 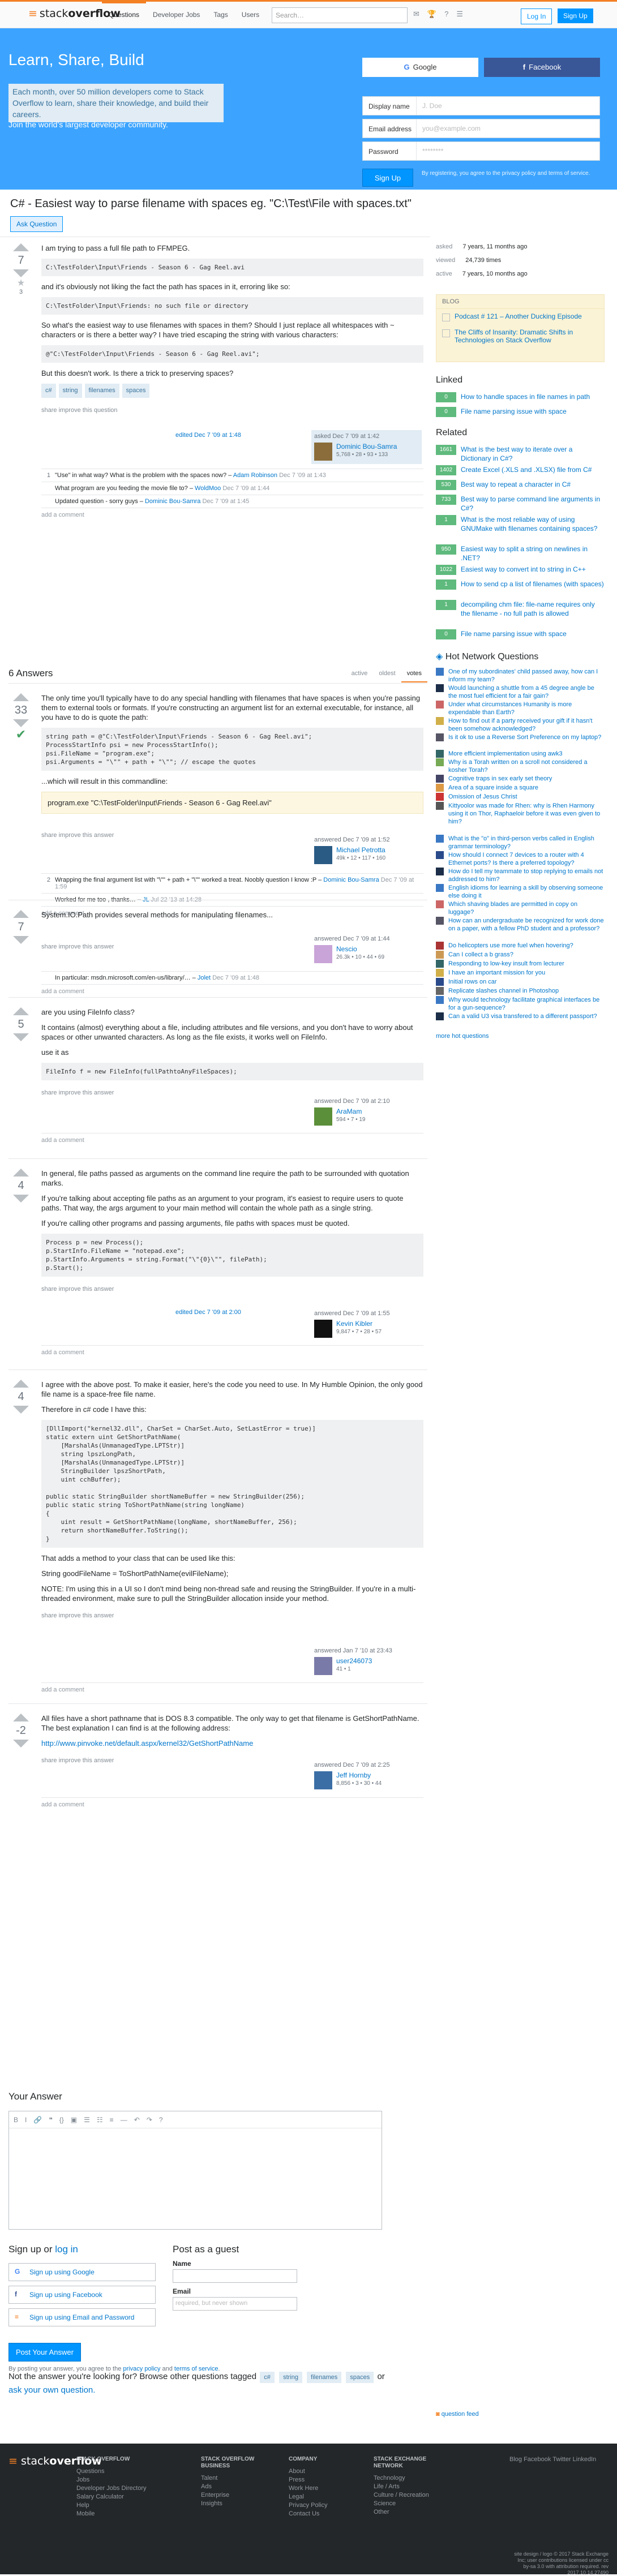 I want to click on tag-spaces: spaces, so click(x=136, y=391).